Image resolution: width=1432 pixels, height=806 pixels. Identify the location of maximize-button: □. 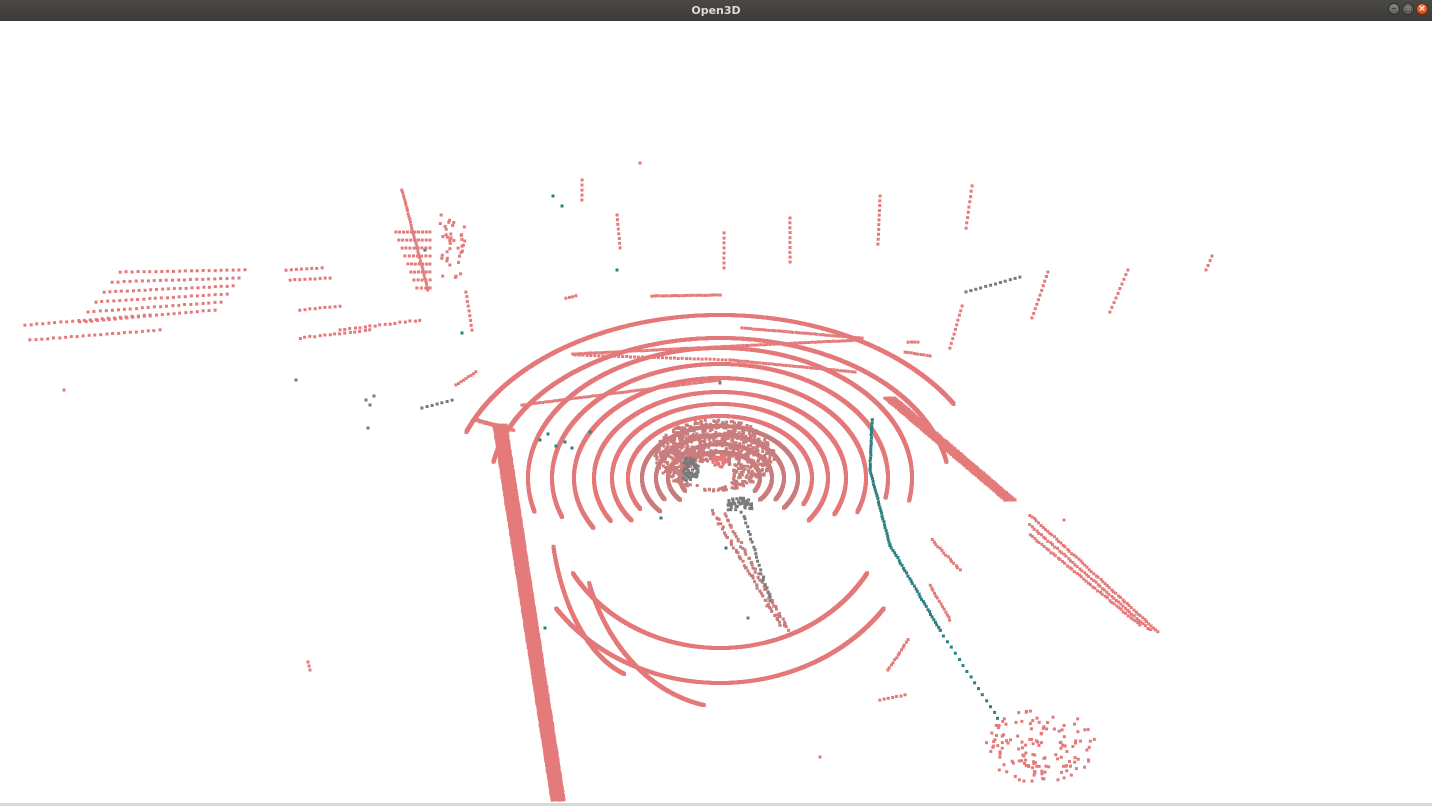
(1408, 9).